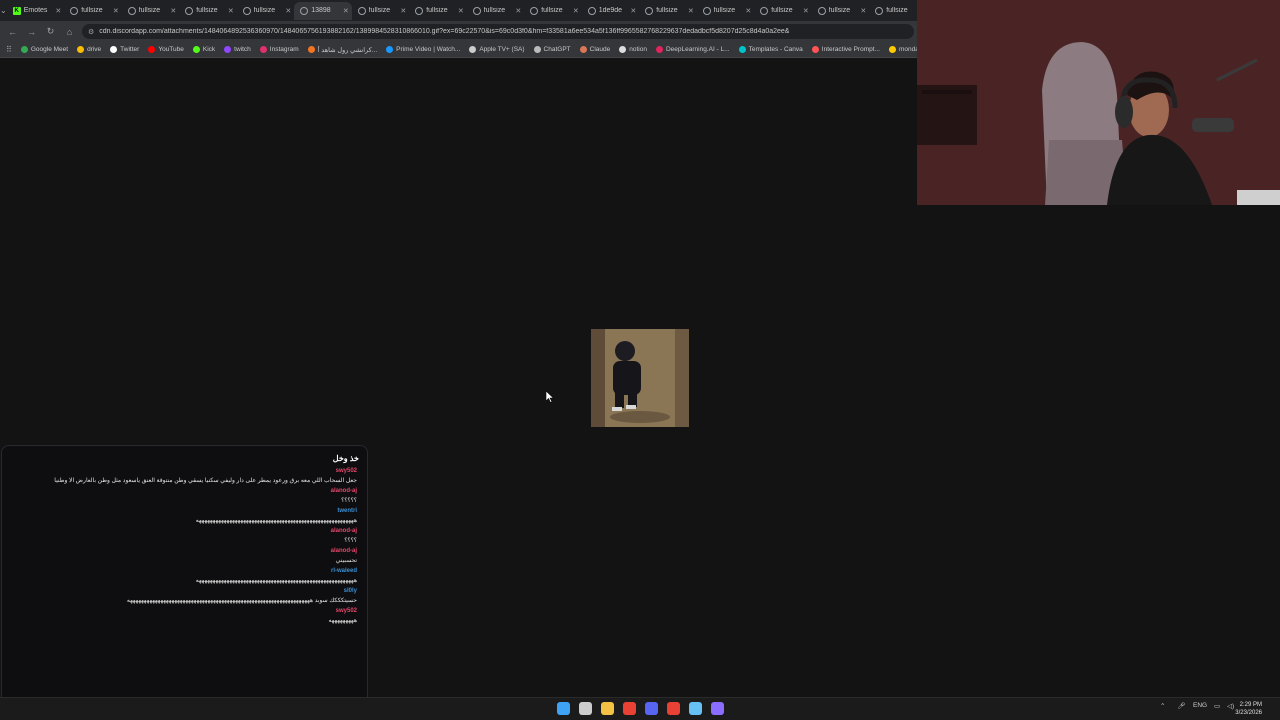 This screenshot has width=1280, height=720. Describe the element at coordinates (187, 556) in the screenshot. I see `chat-message: alanod-aj تحسبيني` at that location.